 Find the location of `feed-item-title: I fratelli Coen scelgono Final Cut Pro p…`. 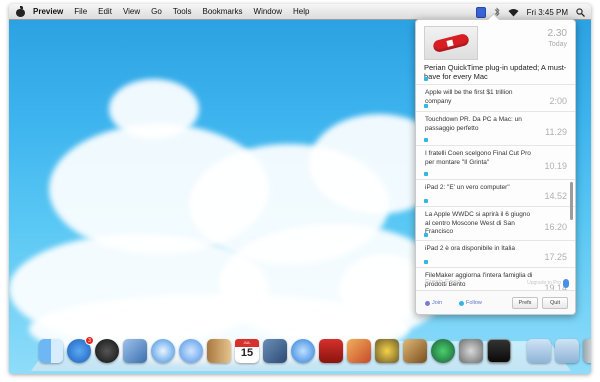

feed-item-title: I fratelli Coen scelgono Final Cut Pro p… is located at coordinates (478, 158).